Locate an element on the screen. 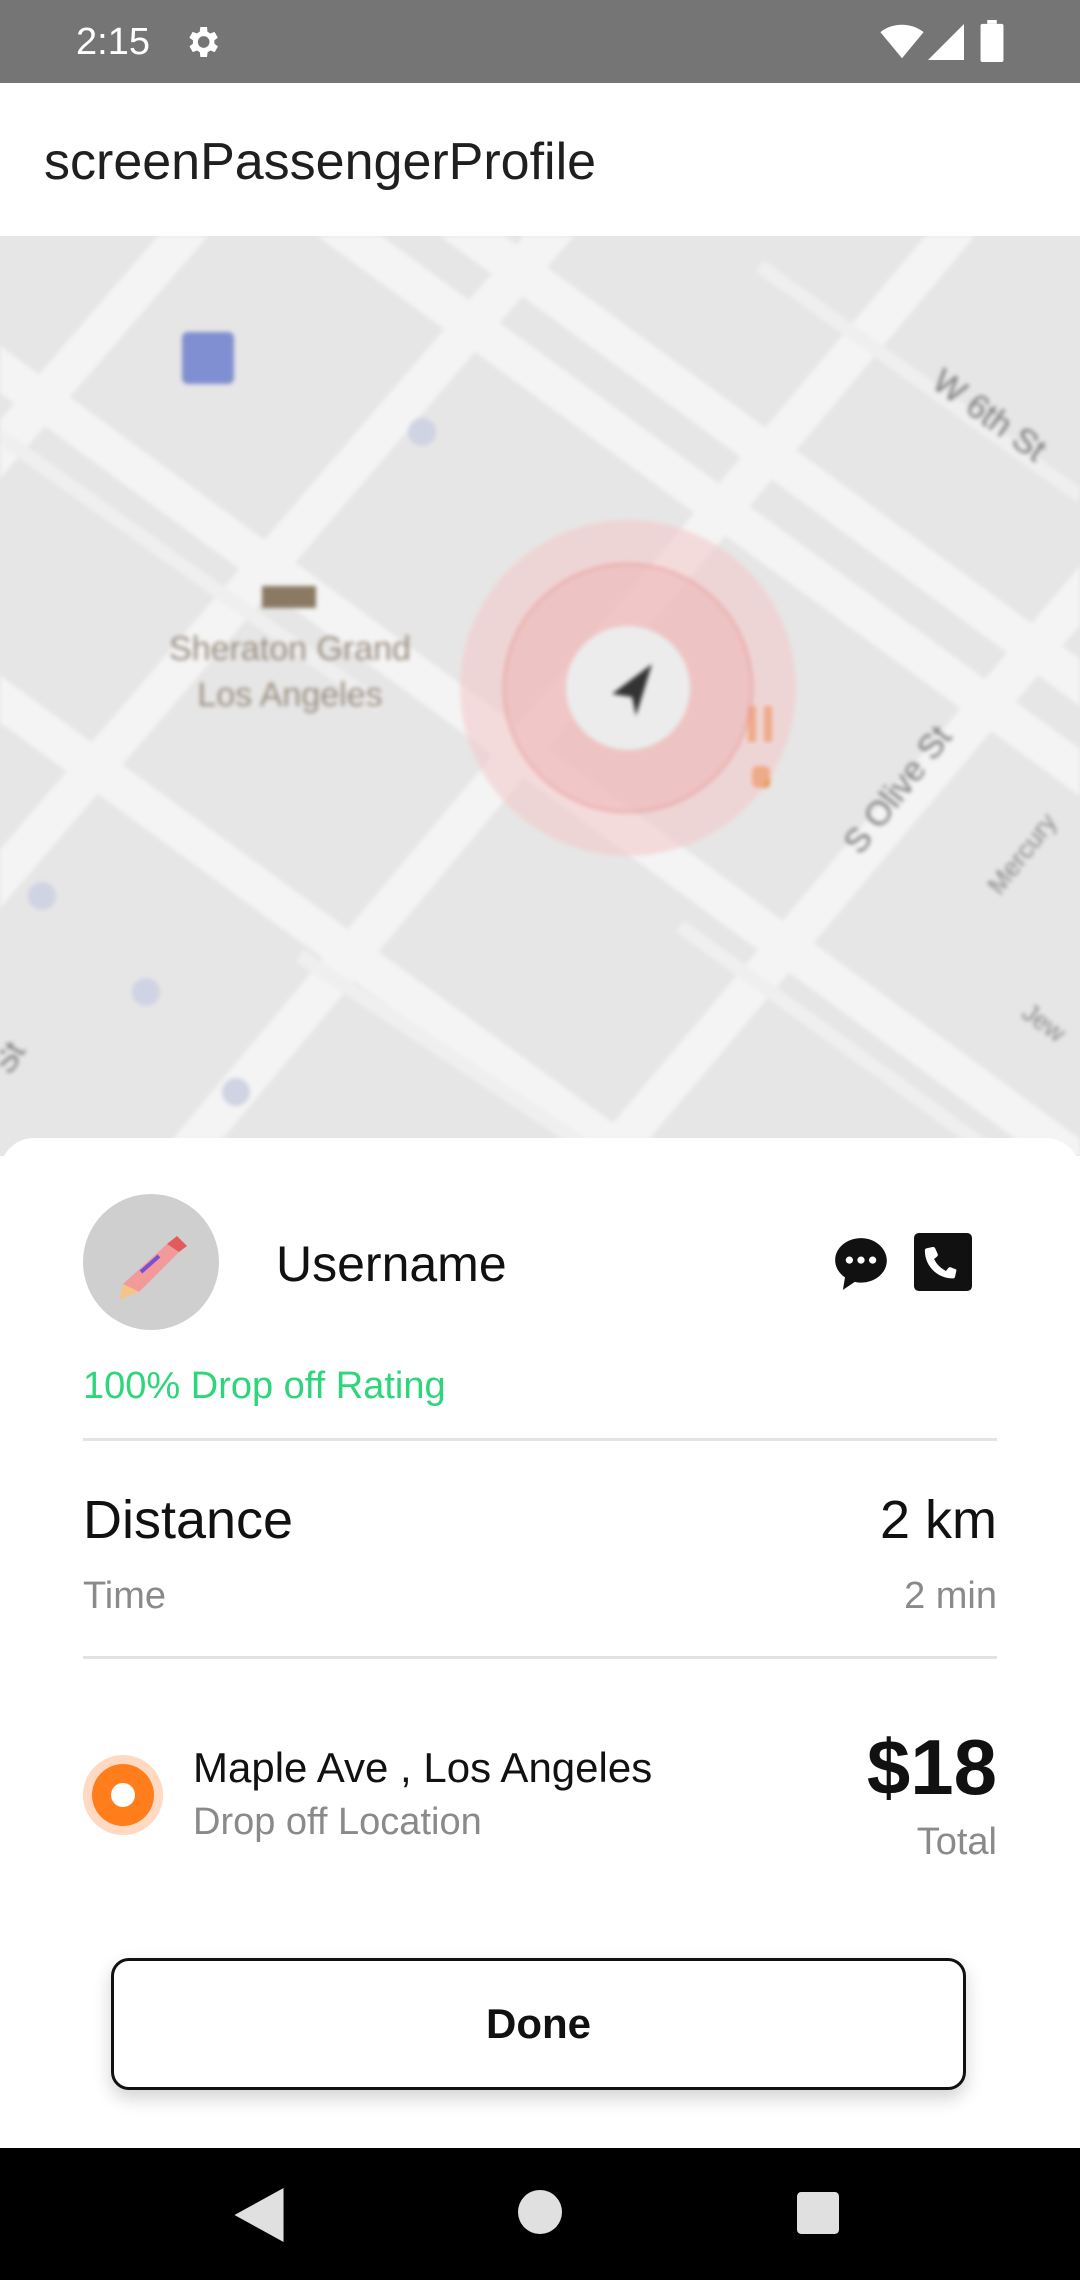 This screenshot has height=2280, width=1080. username: Username is located at coordinates (391, 1264).